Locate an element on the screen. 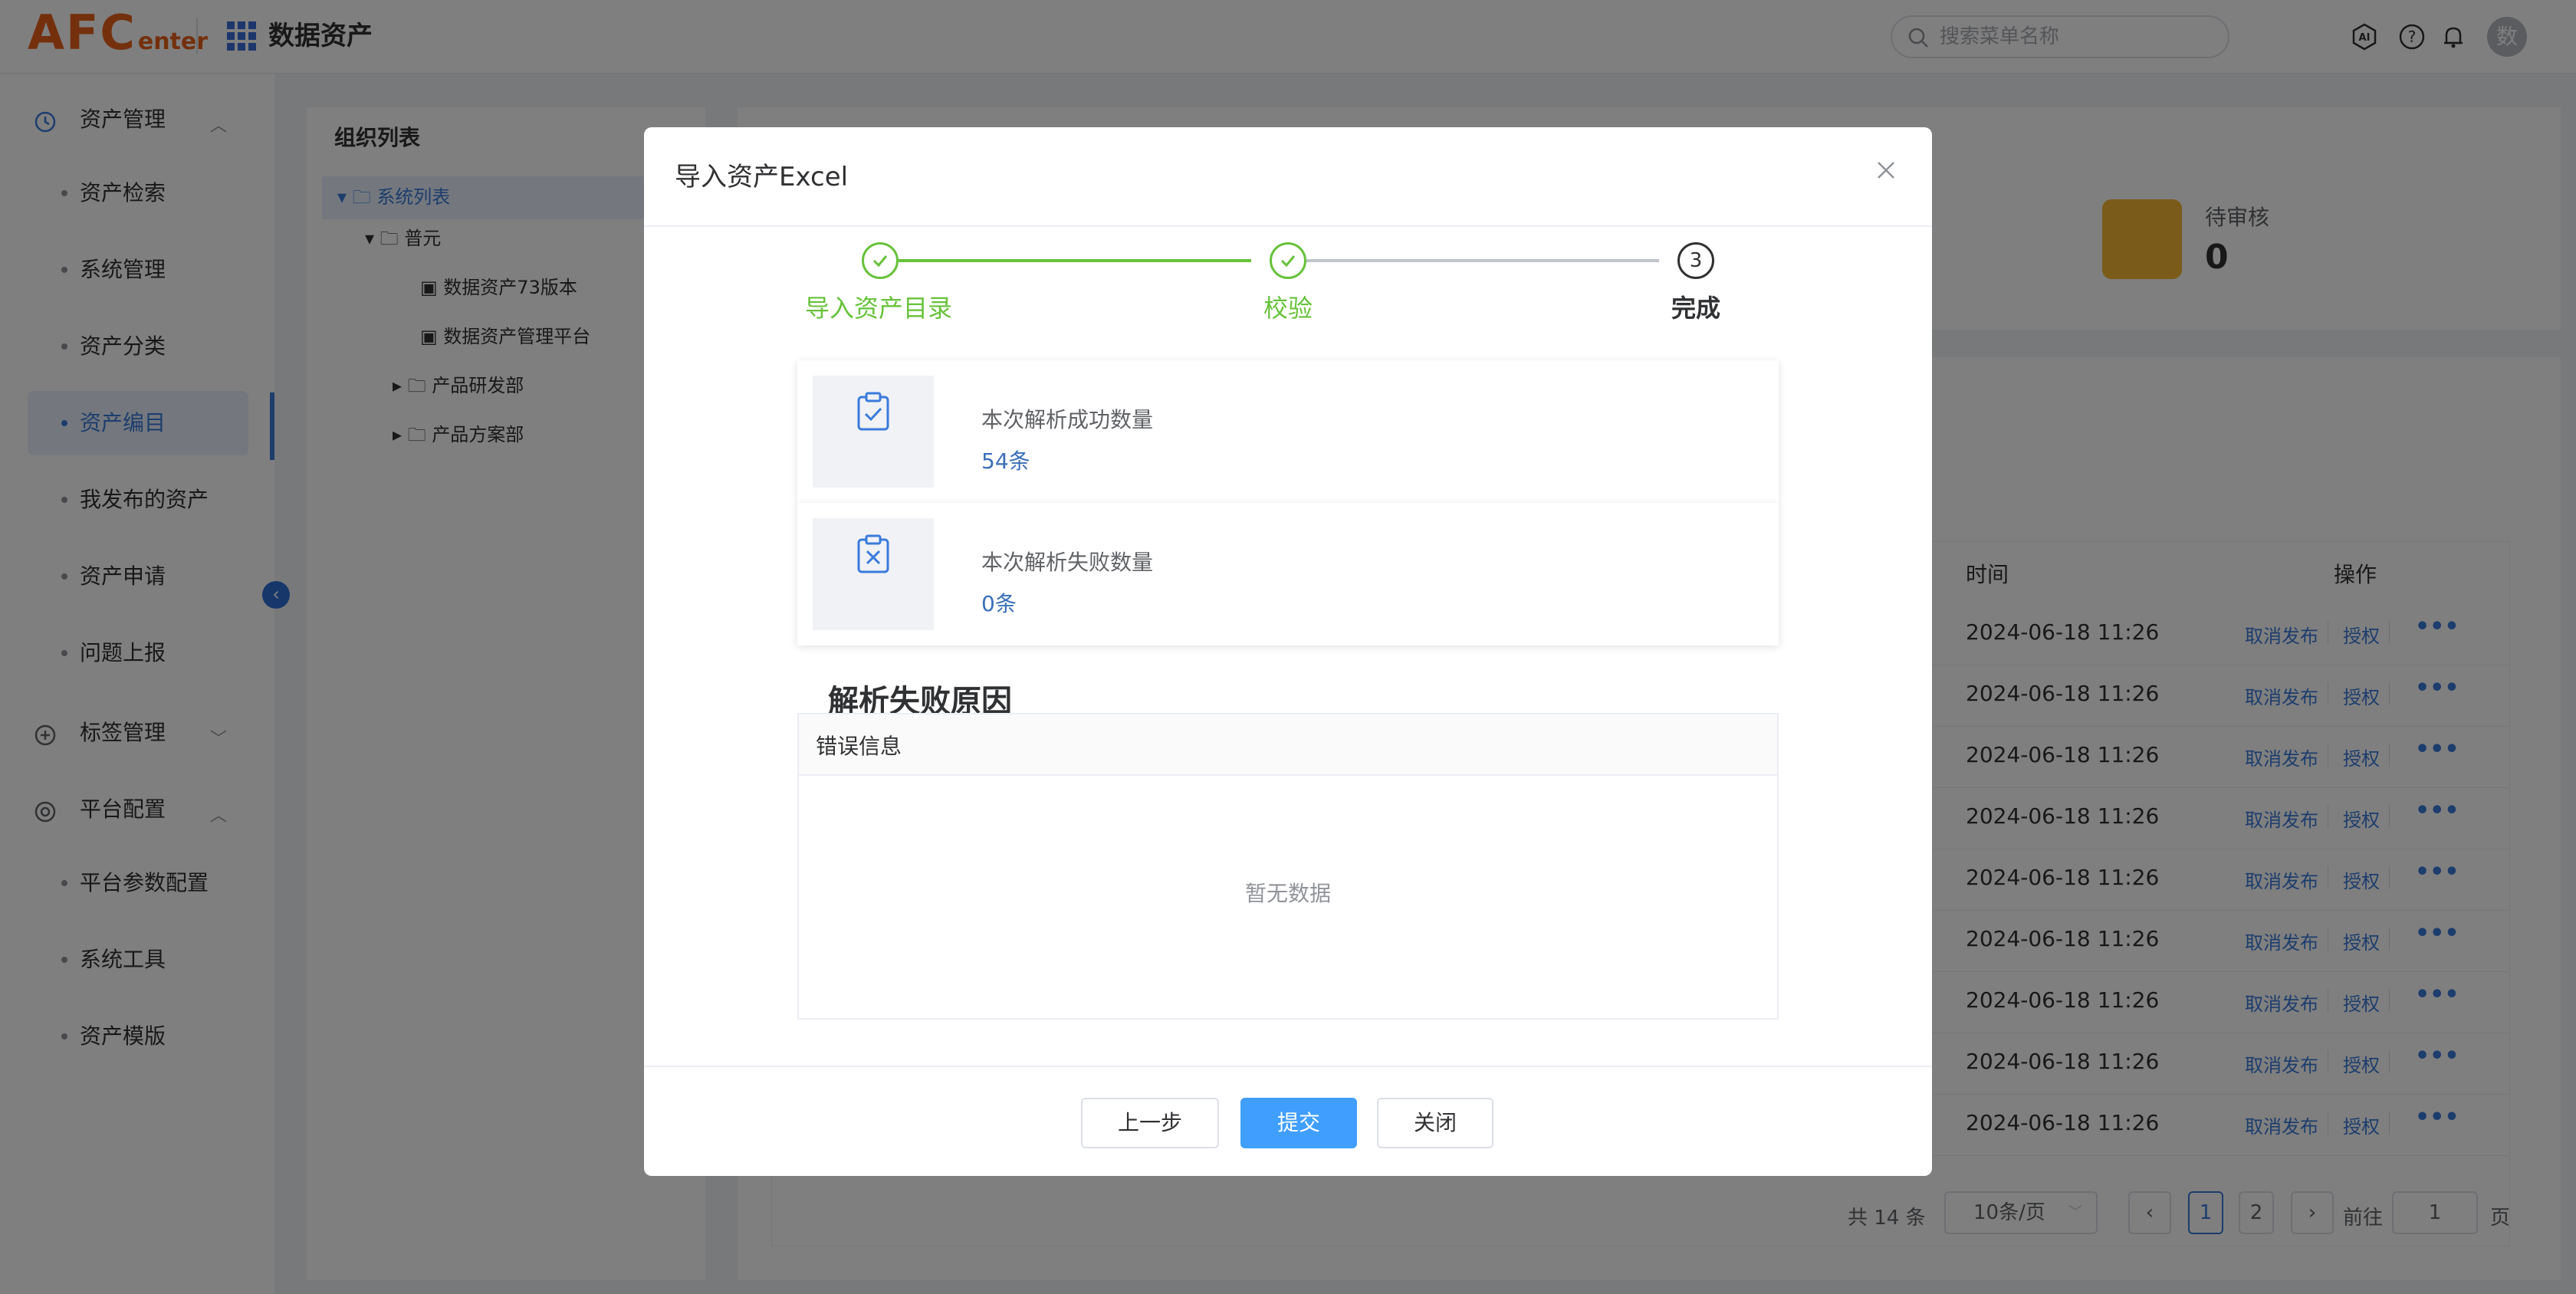 The height and width of the screenshot is (1294, 2576). dialog-header-divider is located at coordinates (1288, 226).